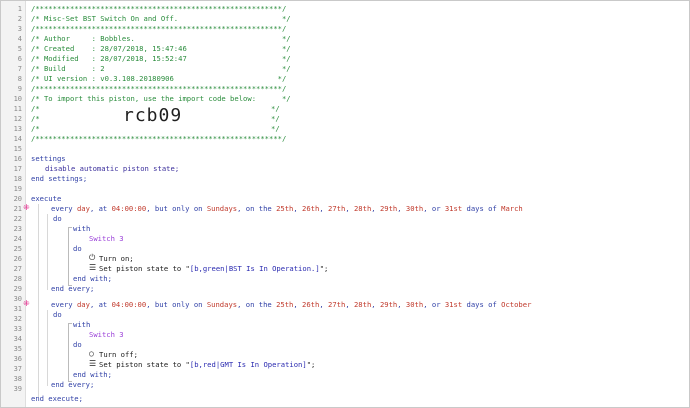  I want to click on line-number: 1, so click(19, 9).